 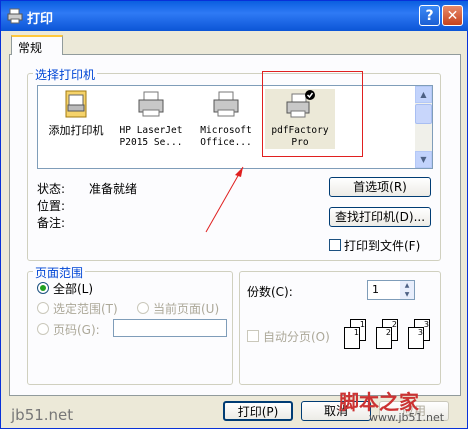 I want to click on watermark-left: jb51.net, so click(x=42, y=415).